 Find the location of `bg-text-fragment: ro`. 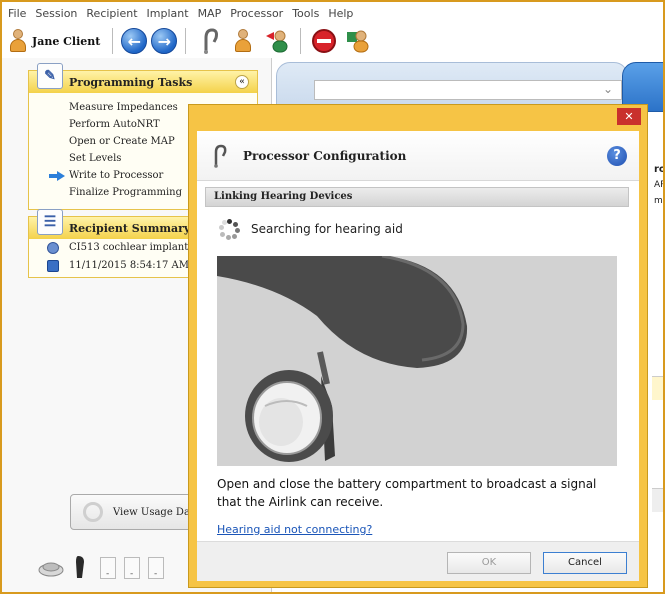

bg-text-fragment: ro is located at coordinates (659, 169).